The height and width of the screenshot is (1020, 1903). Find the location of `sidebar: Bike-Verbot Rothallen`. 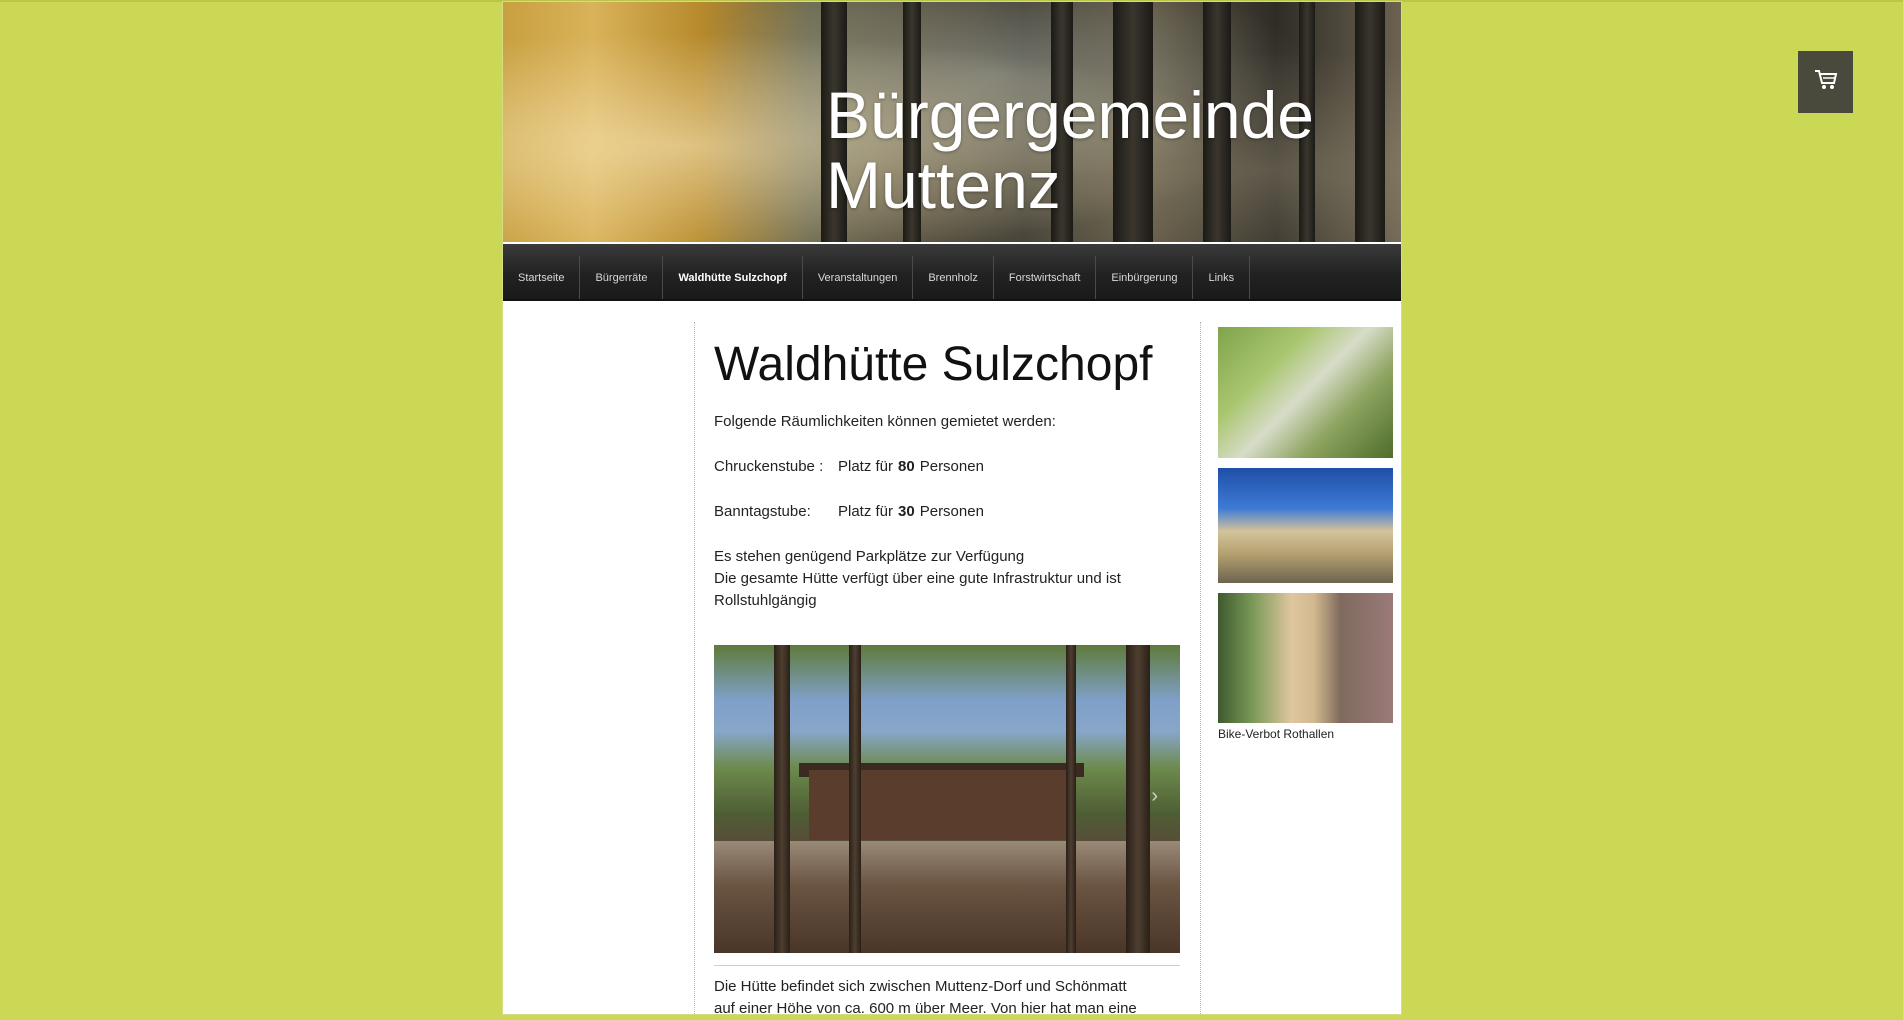

sidebar: Bike-Verbot Rothallen is located at coordinates (1305, 534).